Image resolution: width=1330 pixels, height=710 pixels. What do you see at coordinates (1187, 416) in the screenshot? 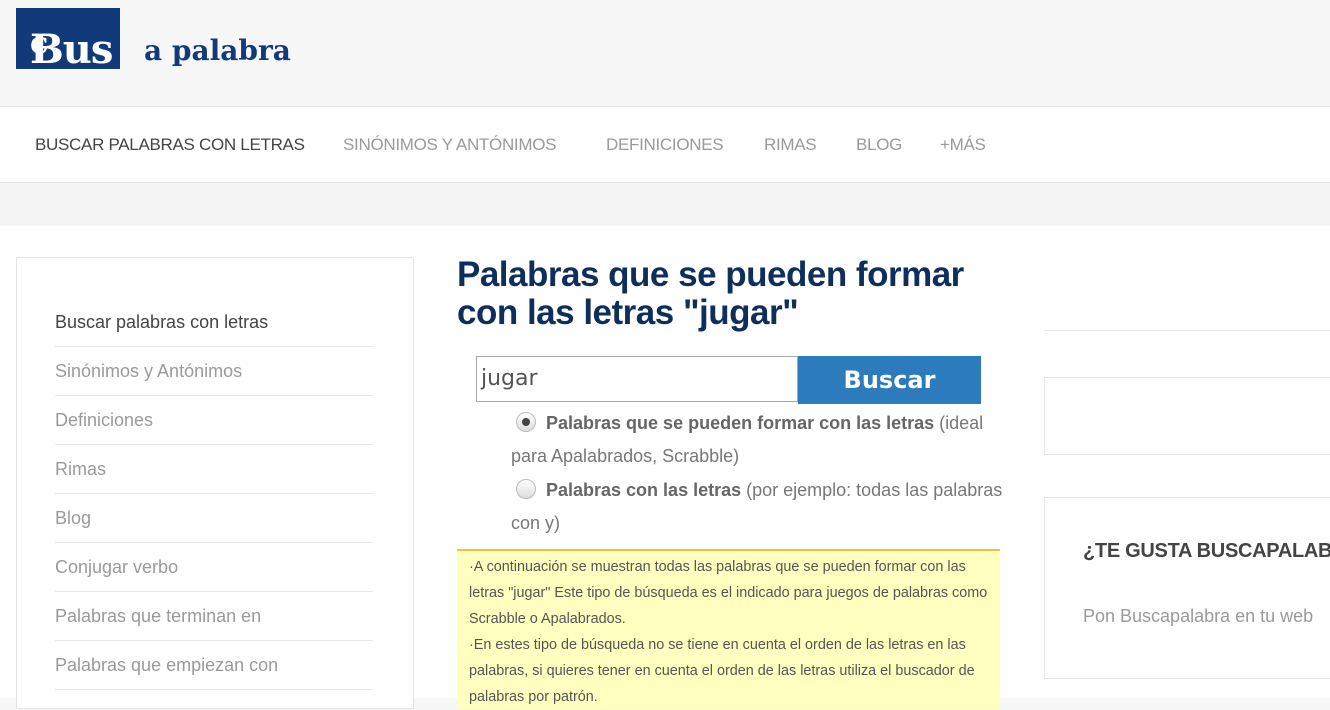
I see `right-widget-empty` at bounding box center [1187, 416].